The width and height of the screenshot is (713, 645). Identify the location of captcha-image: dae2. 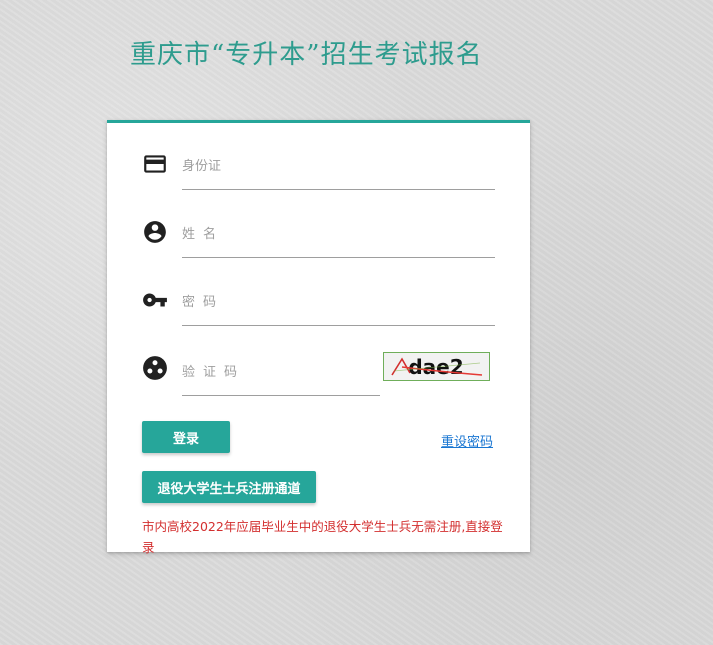
(436, 366).